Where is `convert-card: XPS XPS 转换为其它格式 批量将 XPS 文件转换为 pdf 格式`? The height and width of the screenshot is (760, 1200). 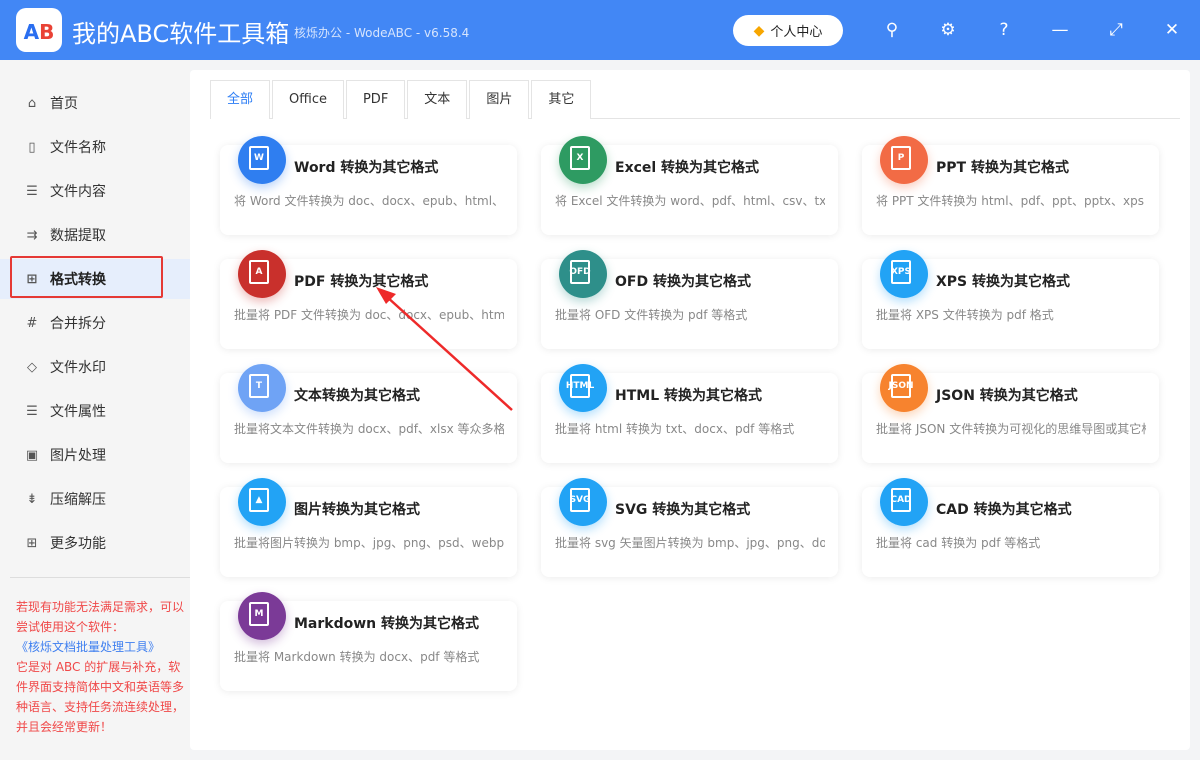 convert-card: XPS XPS 转换为其它格式 批量将 XPS 文件转换为 pdf 格式 is located at coordinates (1010, 299).